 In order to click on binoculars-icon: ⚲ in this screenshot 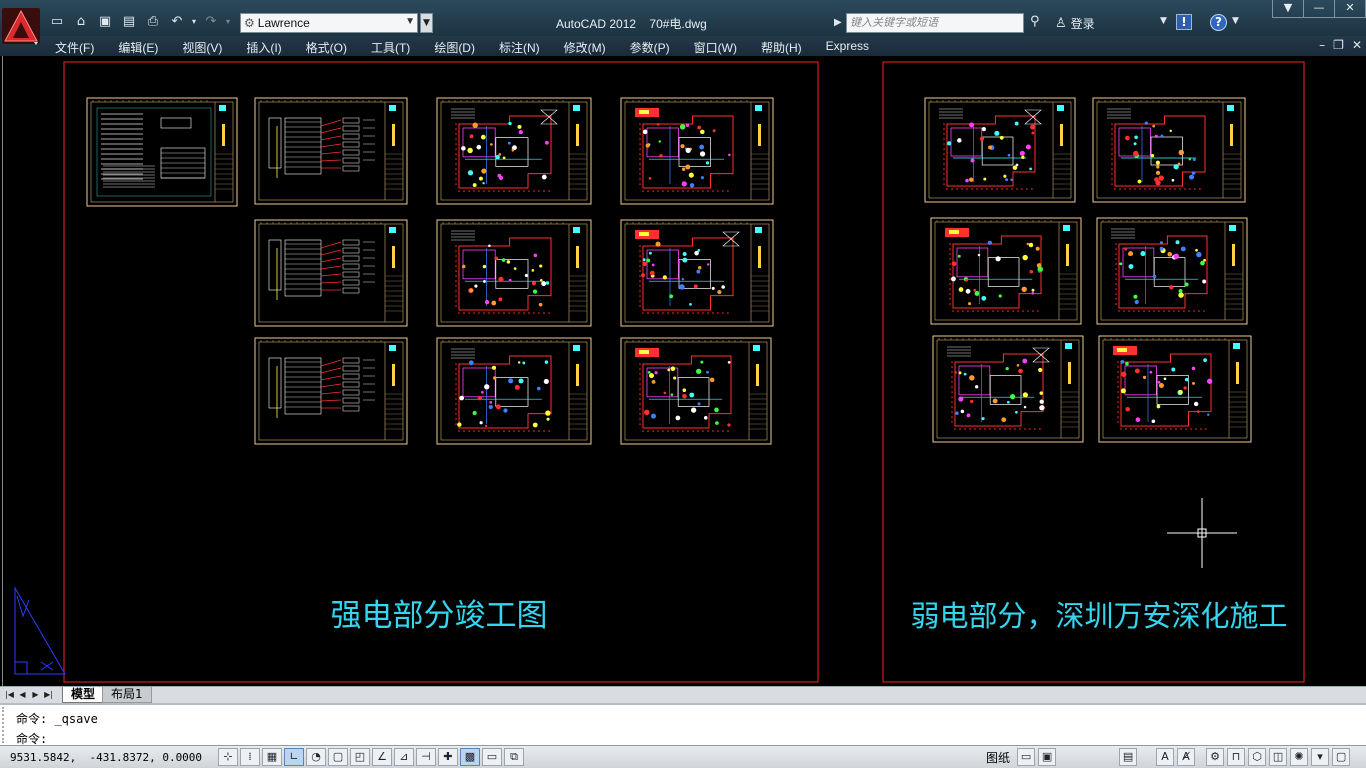, I will do `click(1039, 23)`.